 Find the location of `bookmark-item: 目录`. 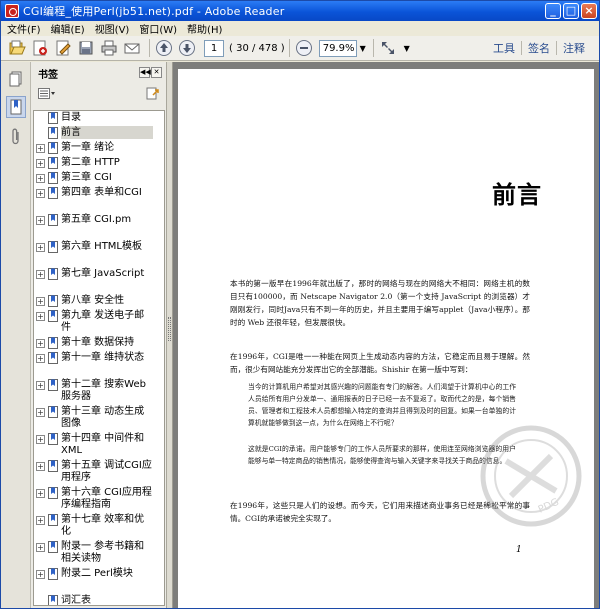

bookmark-item: 目录 is located at coordinates (99, 118).